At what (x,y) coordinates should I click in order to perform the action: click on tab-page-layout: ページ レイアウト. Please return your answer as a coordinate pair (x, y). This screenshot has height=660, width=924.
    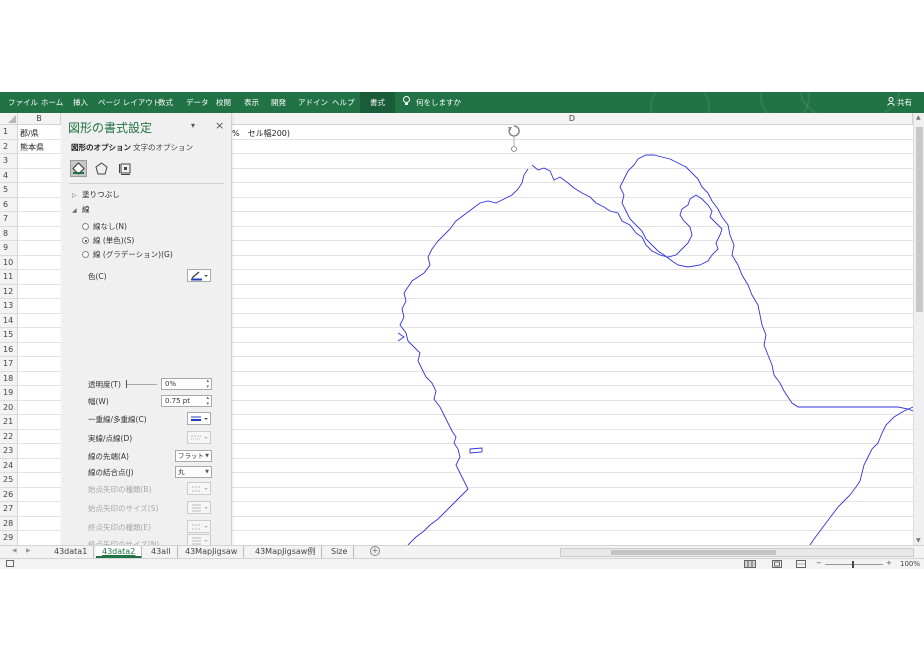
    Looking at the image, I should click on (129, 102).